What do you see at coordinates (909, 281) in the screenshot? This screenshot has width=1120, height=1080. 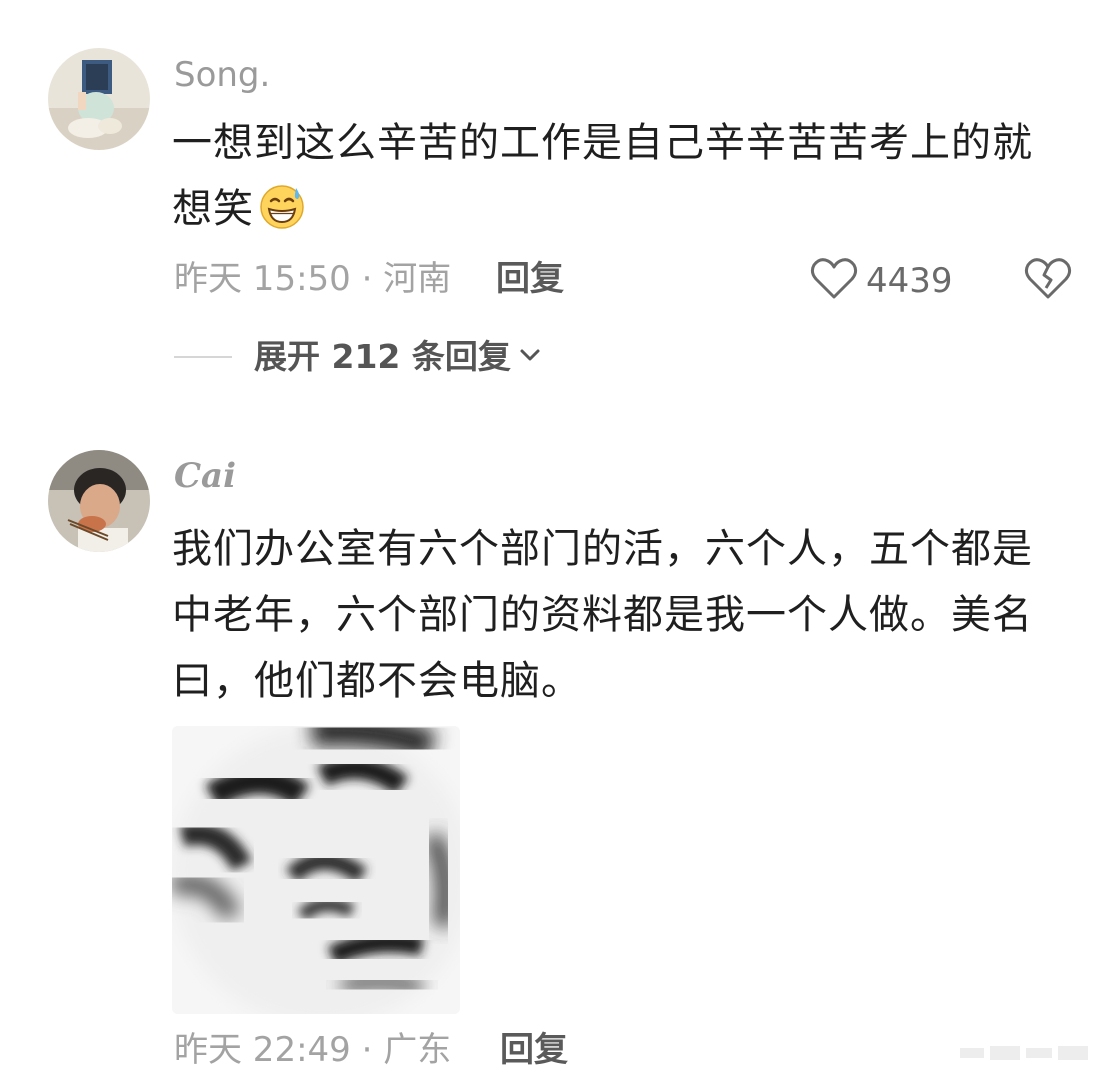 I see `like-count: 4439` at bounding box center [909, 281].